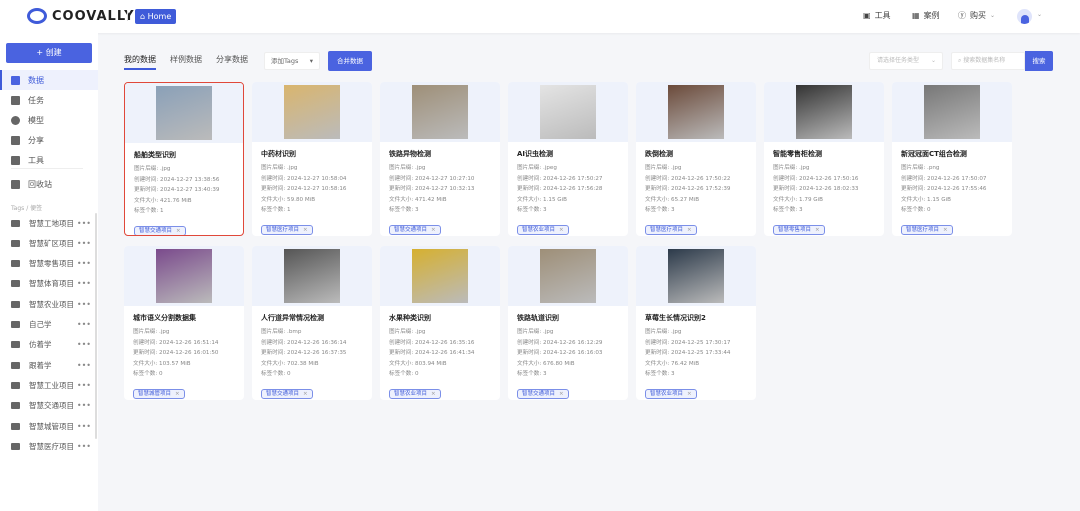 The height and width of the screenshot is (511, 1080). Describe the element at coordinates (159, 393) in the screenshot. I see `tag-chip: 智慧城管项目 ×` at that location.